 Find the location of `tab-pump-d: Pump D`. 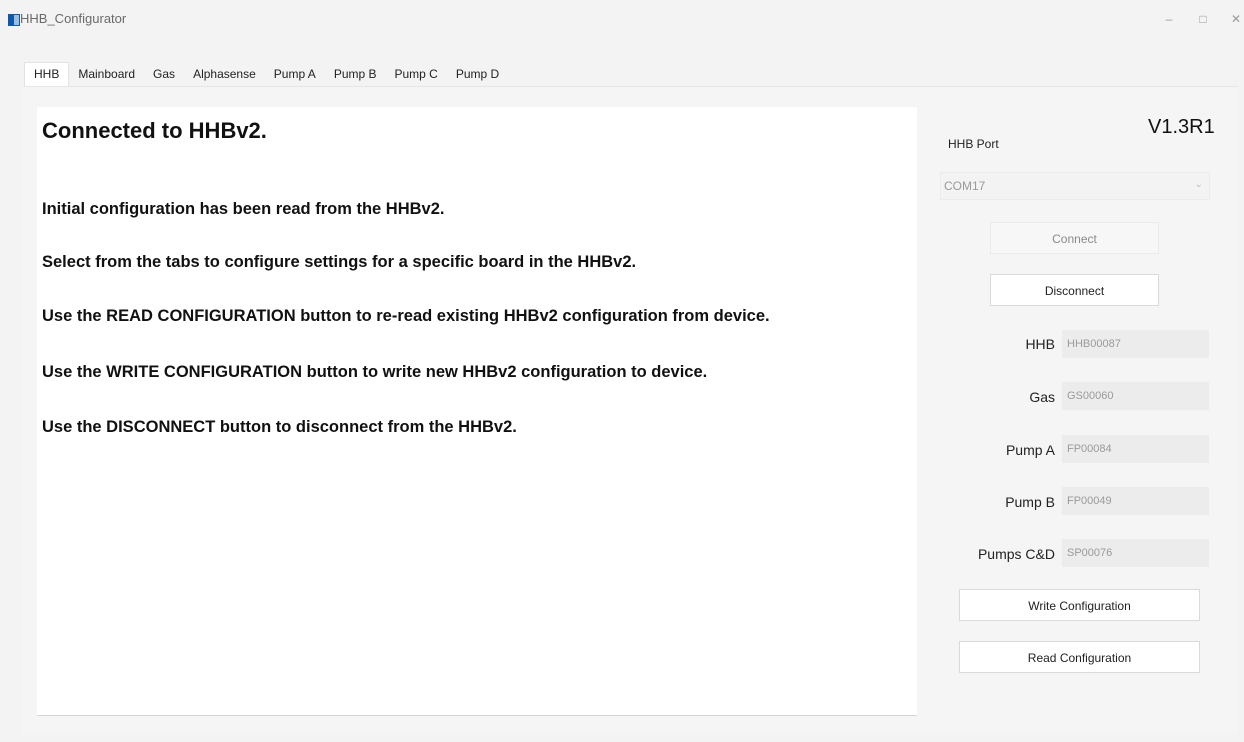

tab-pump-d: Pump D is located at coordinates (477, 74).